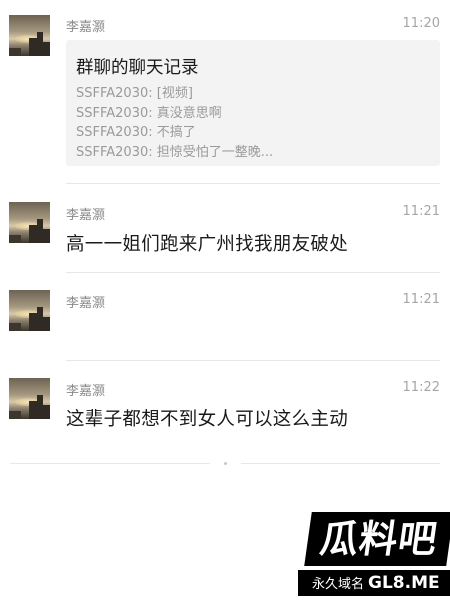 The image size is (450, 600). I want to click on message-text: 这辈子都想不到女人可以这么主动, so click(207, 418).